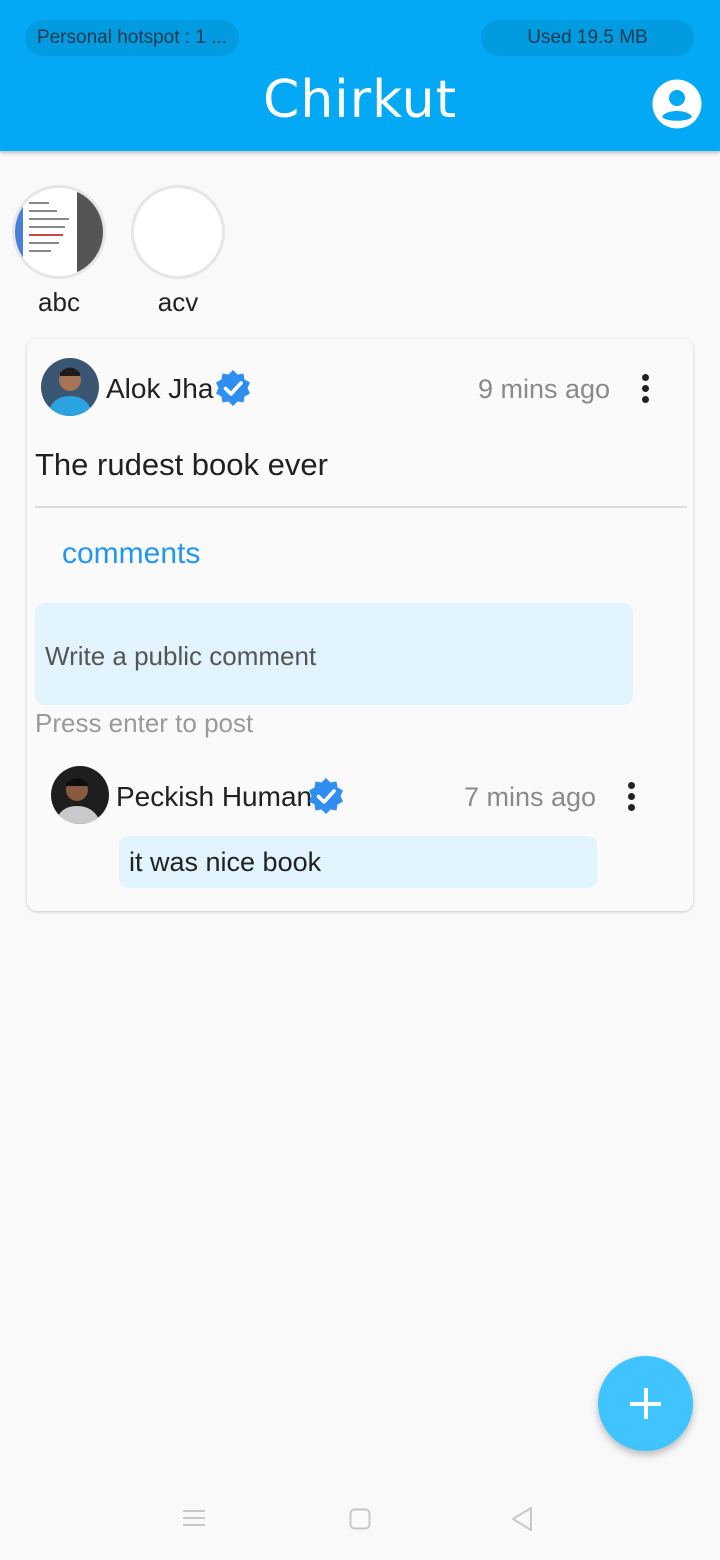  Describe the element at coordinates (334, 654) in the screenshot. I see `comment-input: Write a public comment` at that location.